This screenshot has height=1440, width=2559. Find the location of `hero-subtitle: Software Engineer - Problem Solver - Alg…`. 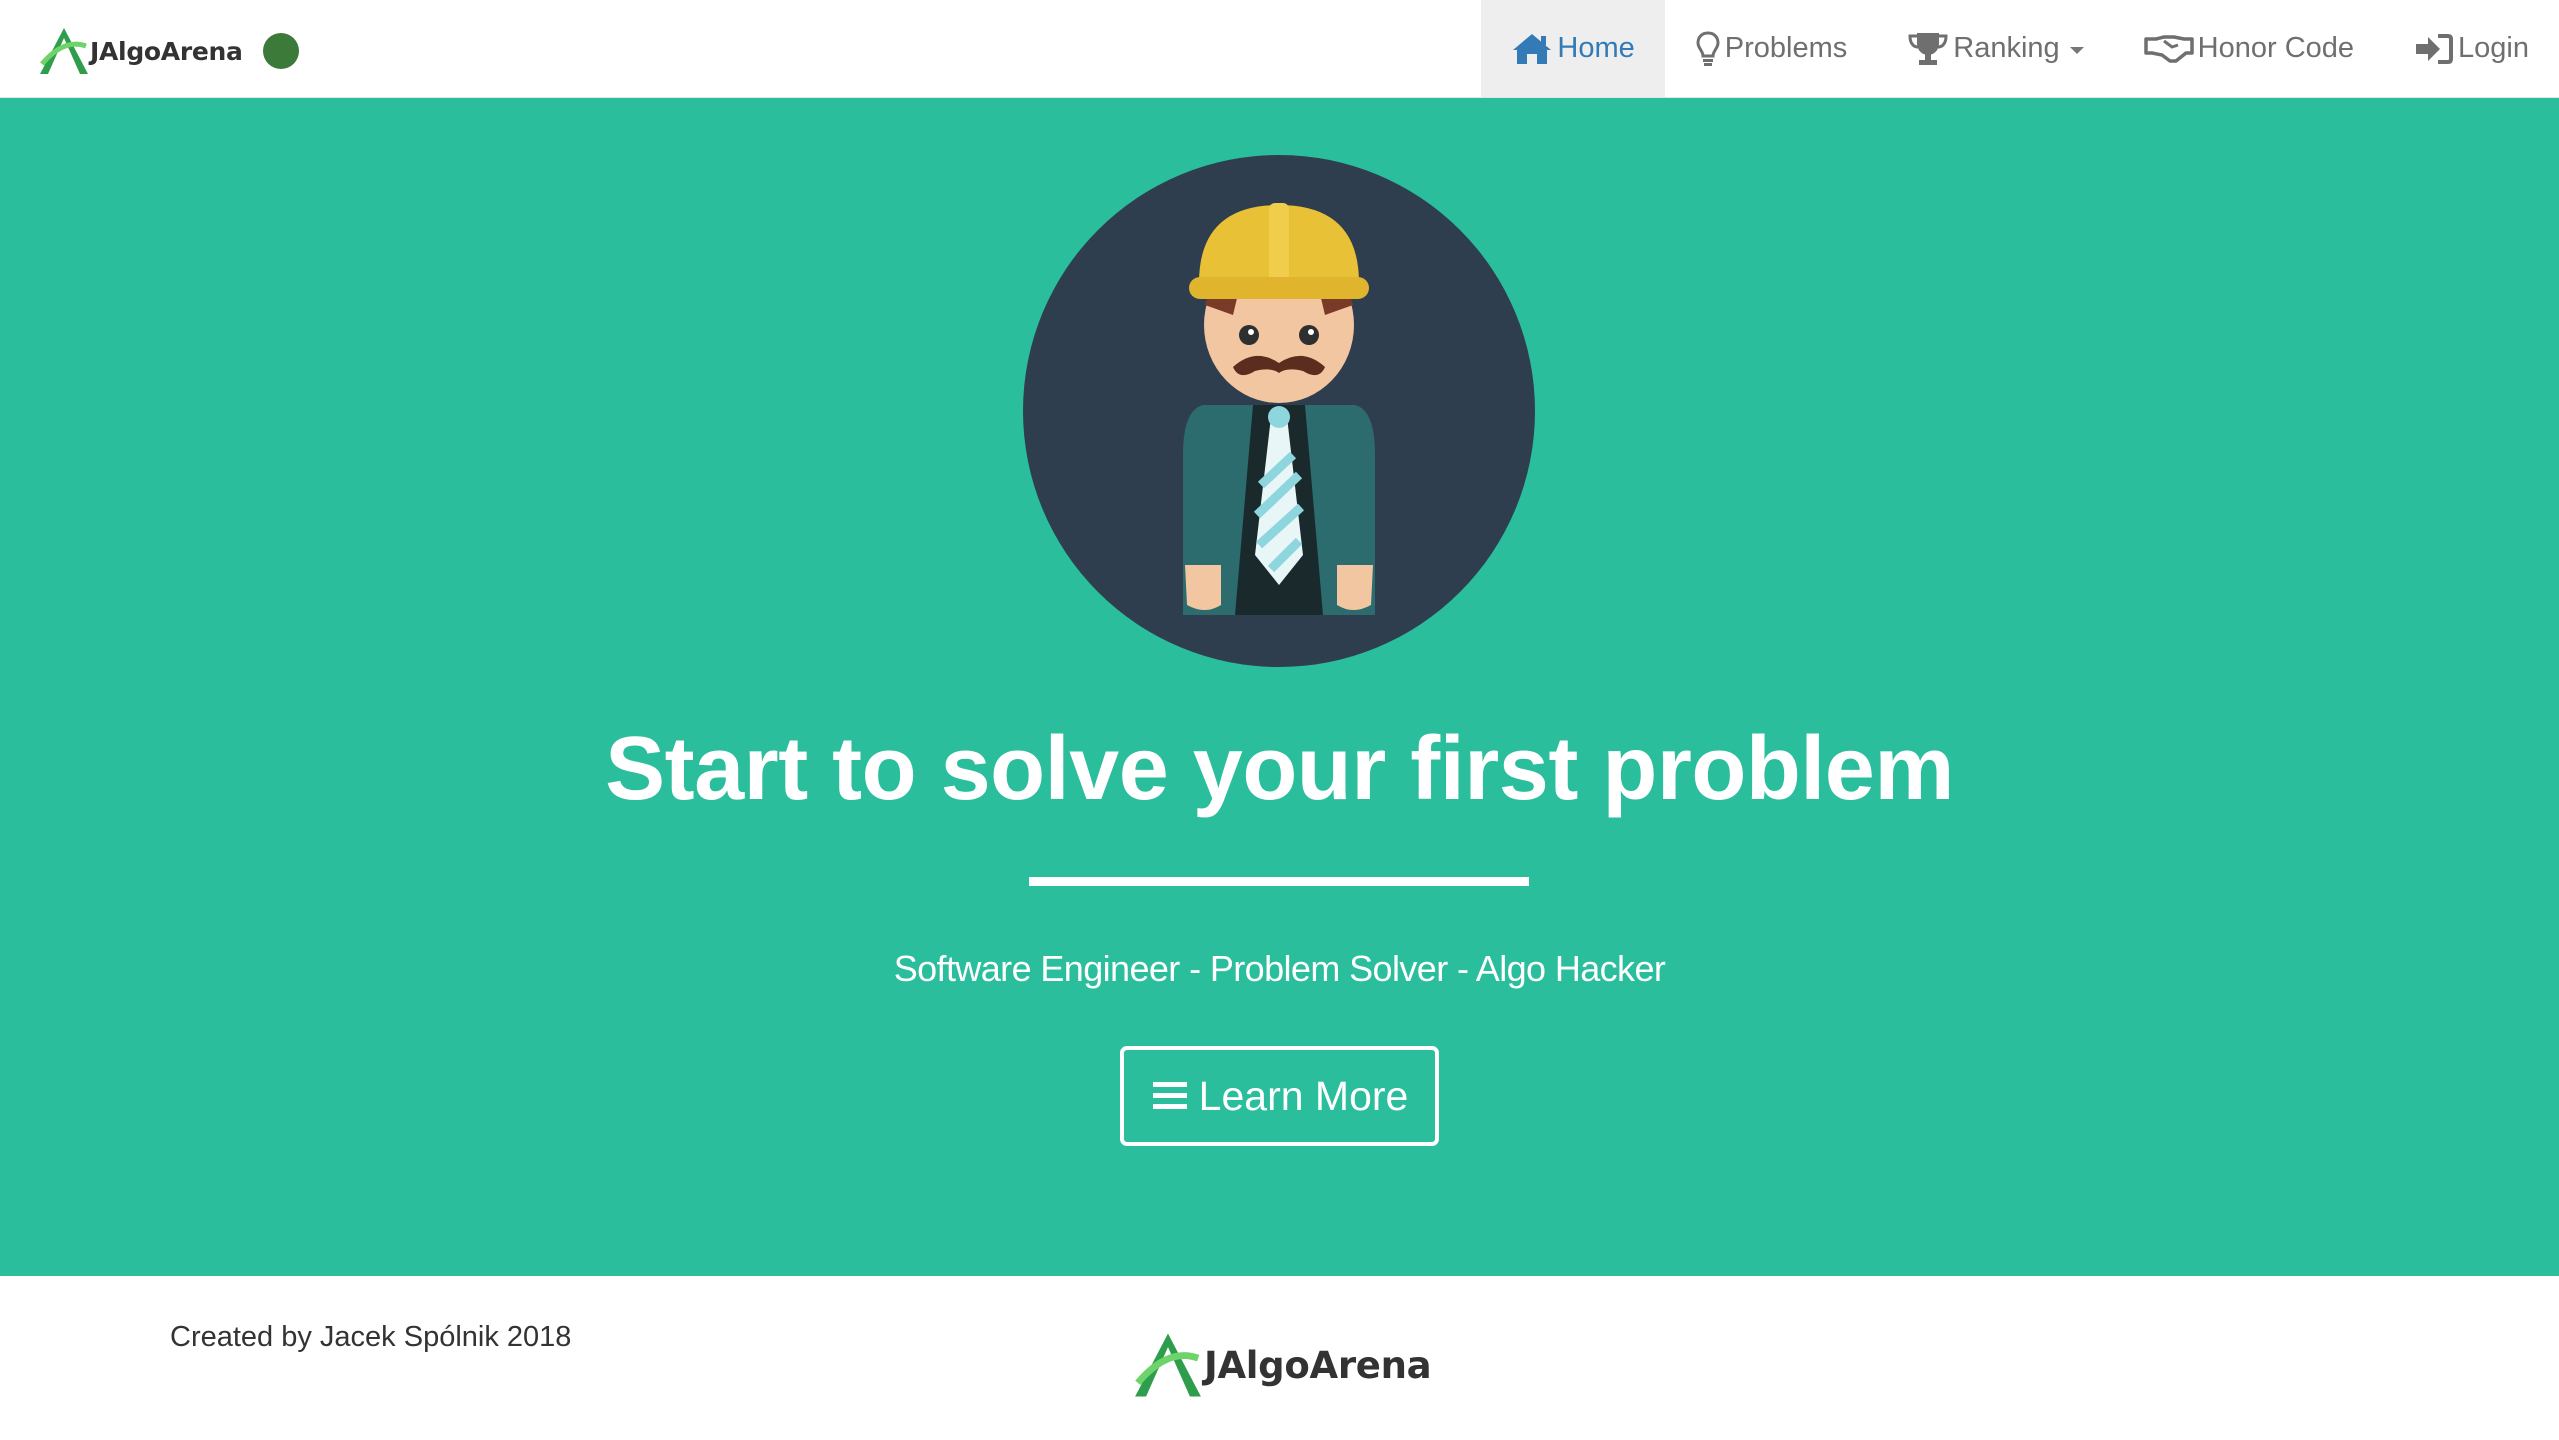

hero-subtitle: Software Engineer - Problem Solver - Alg… is located at coordinates (1279, 968).